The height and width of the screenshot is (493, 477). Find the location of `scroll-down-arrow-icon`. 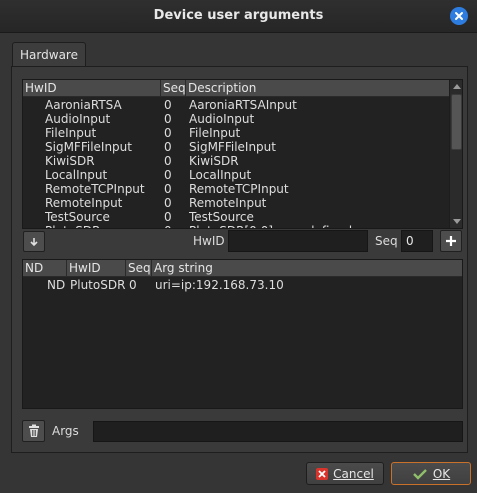

scroll-down-arrow-icon is located at coordinates (456, 222).